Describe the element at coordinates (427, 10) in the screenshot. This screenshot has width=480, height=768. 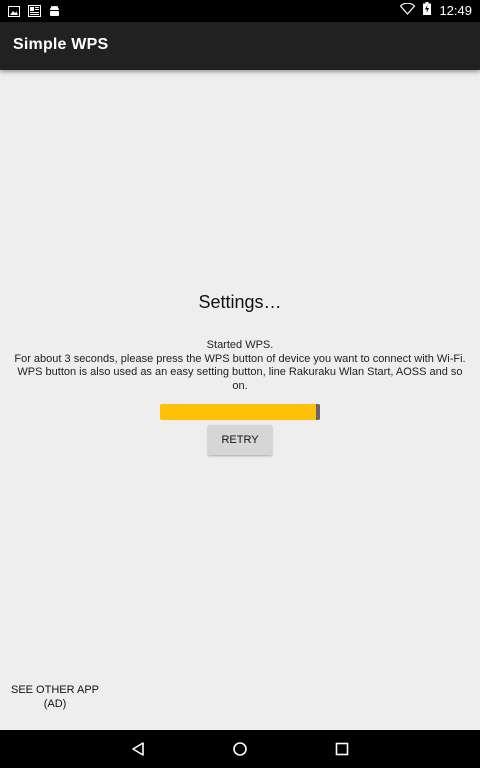
I see `battery-charging-icon` at that location.